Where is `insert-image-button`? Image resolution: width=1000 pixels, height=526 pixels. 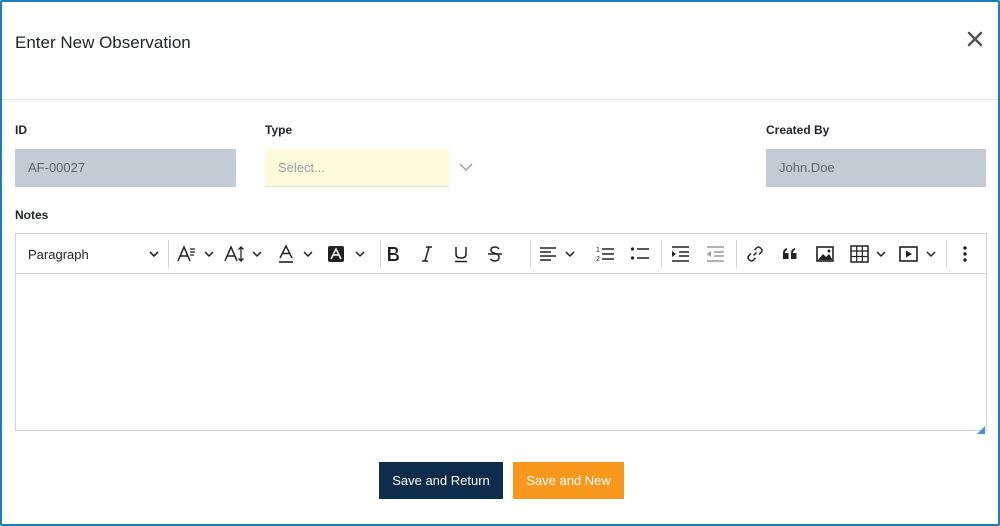
insert-image-button is located at coordinates (825, 254).